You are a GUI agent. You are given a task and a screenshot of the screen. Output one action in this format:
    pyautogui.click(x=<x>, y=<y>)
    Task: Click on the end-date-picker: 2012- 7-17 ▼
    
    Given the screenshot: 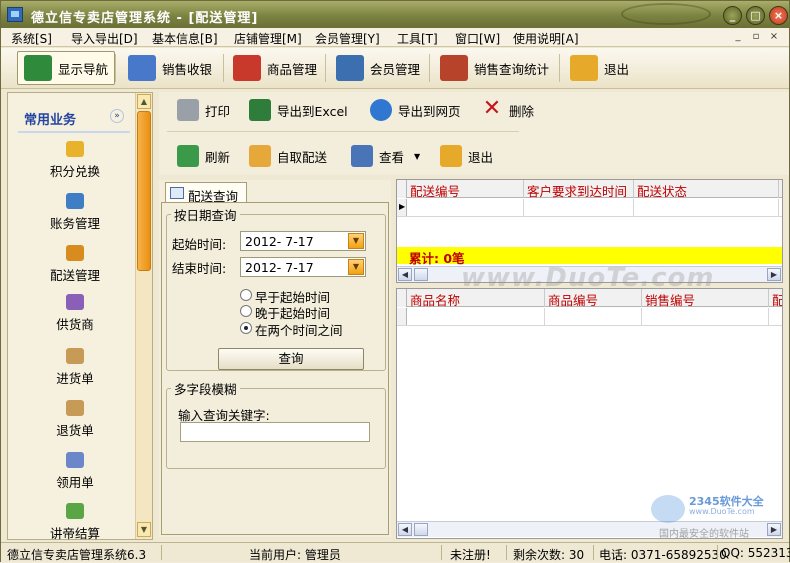 What is the action you would take?
    pyautogui.click(x=303, y=267)
    